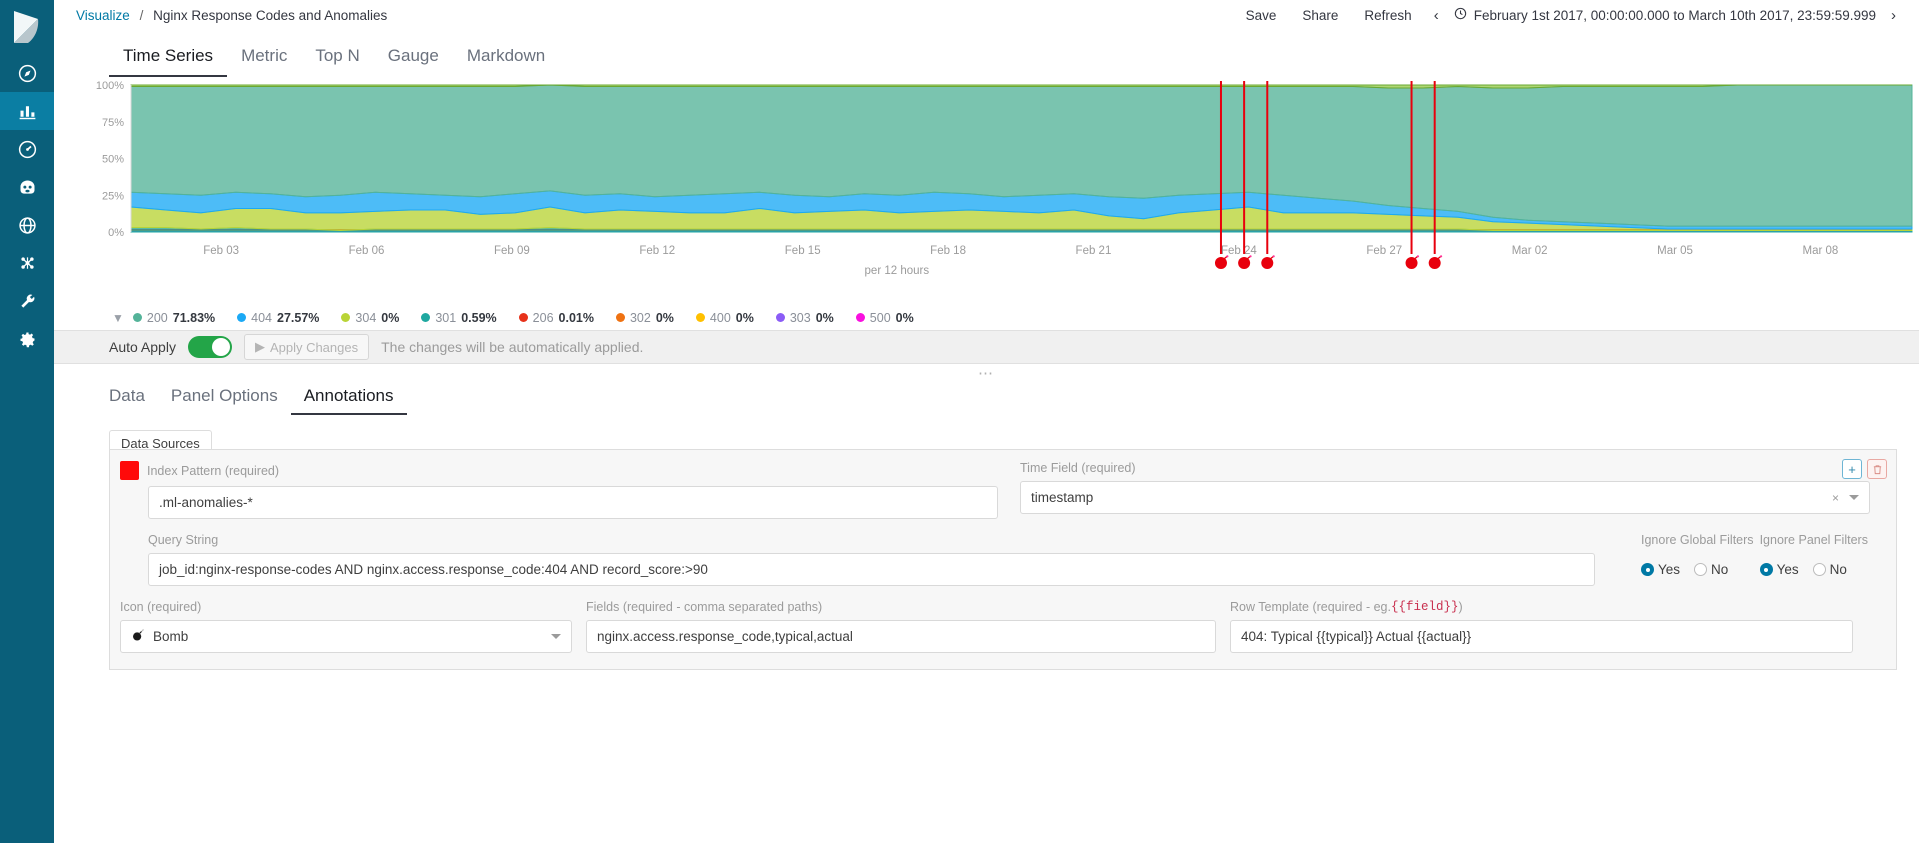 This screenshot has width=1919, height=843. I want to click on kibana-logo, so click(27, 27).